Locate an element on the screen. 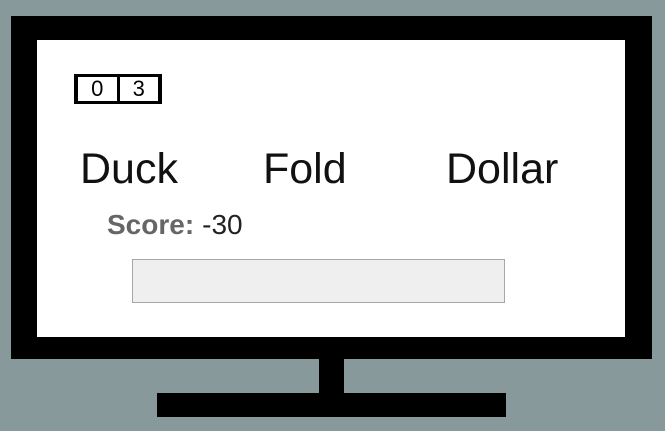 The height and width of the screenshot is (431, 665). monitor-stand-base is located at coordinates (331, 405).